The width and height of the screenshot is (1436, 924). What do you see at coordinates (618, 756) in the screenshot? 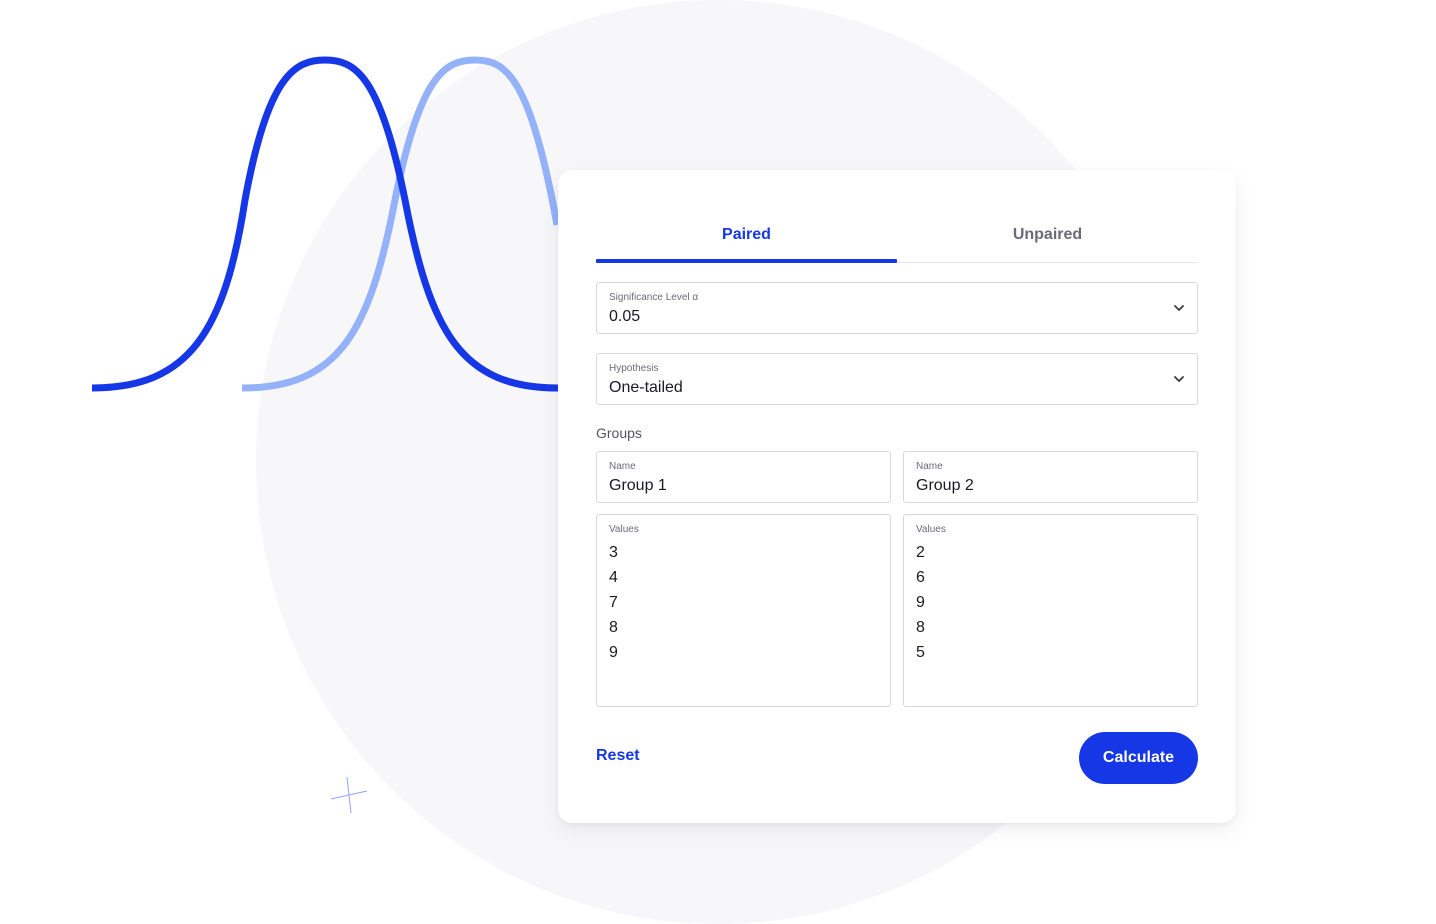
I see `reset-button: Reset` at bounding box center [618, 756].